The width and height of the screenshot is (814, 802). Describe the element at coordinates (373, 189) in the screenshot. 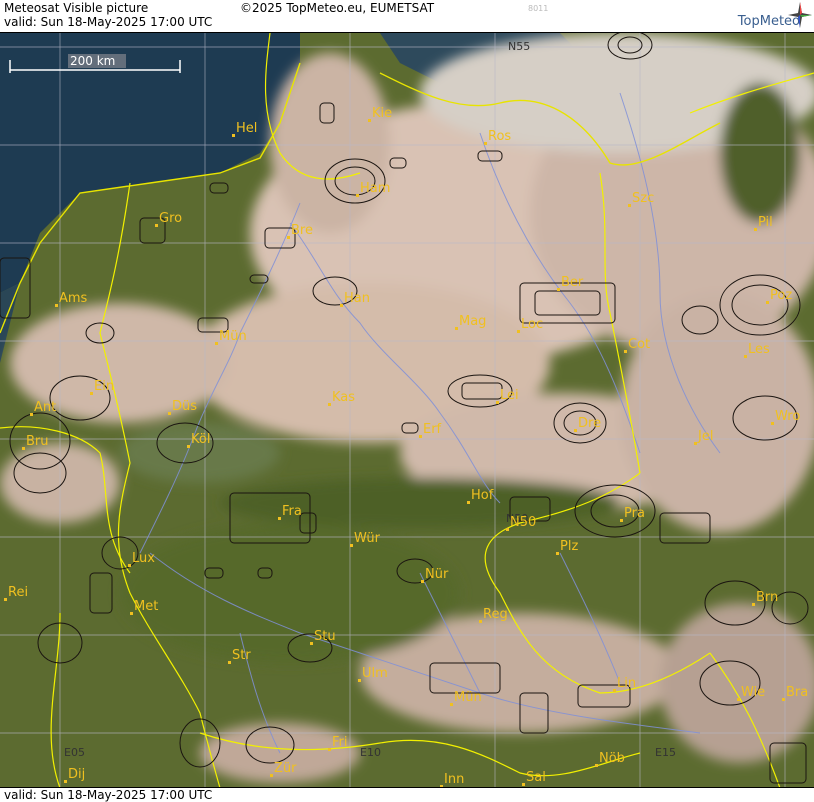

I see `city-marker: Ham` at that location.